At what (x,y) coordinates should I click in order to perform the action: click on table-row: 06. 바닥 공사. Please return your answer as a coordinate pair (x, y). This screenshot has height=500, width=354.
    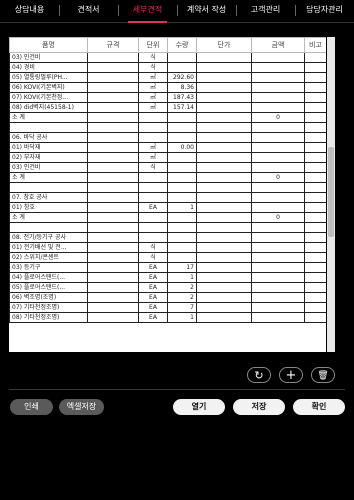
    Looking at the image, I should click on (167, 137).